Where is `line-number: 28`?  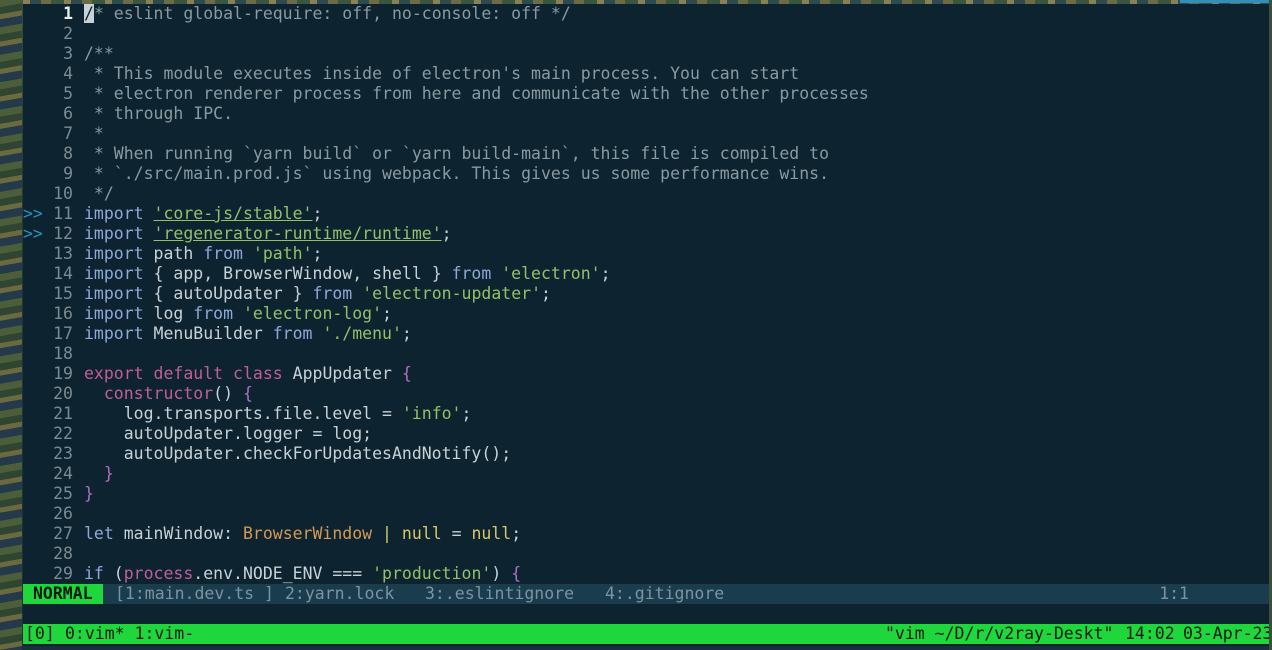 line-number: 28 is located at coordinates (63, 553).